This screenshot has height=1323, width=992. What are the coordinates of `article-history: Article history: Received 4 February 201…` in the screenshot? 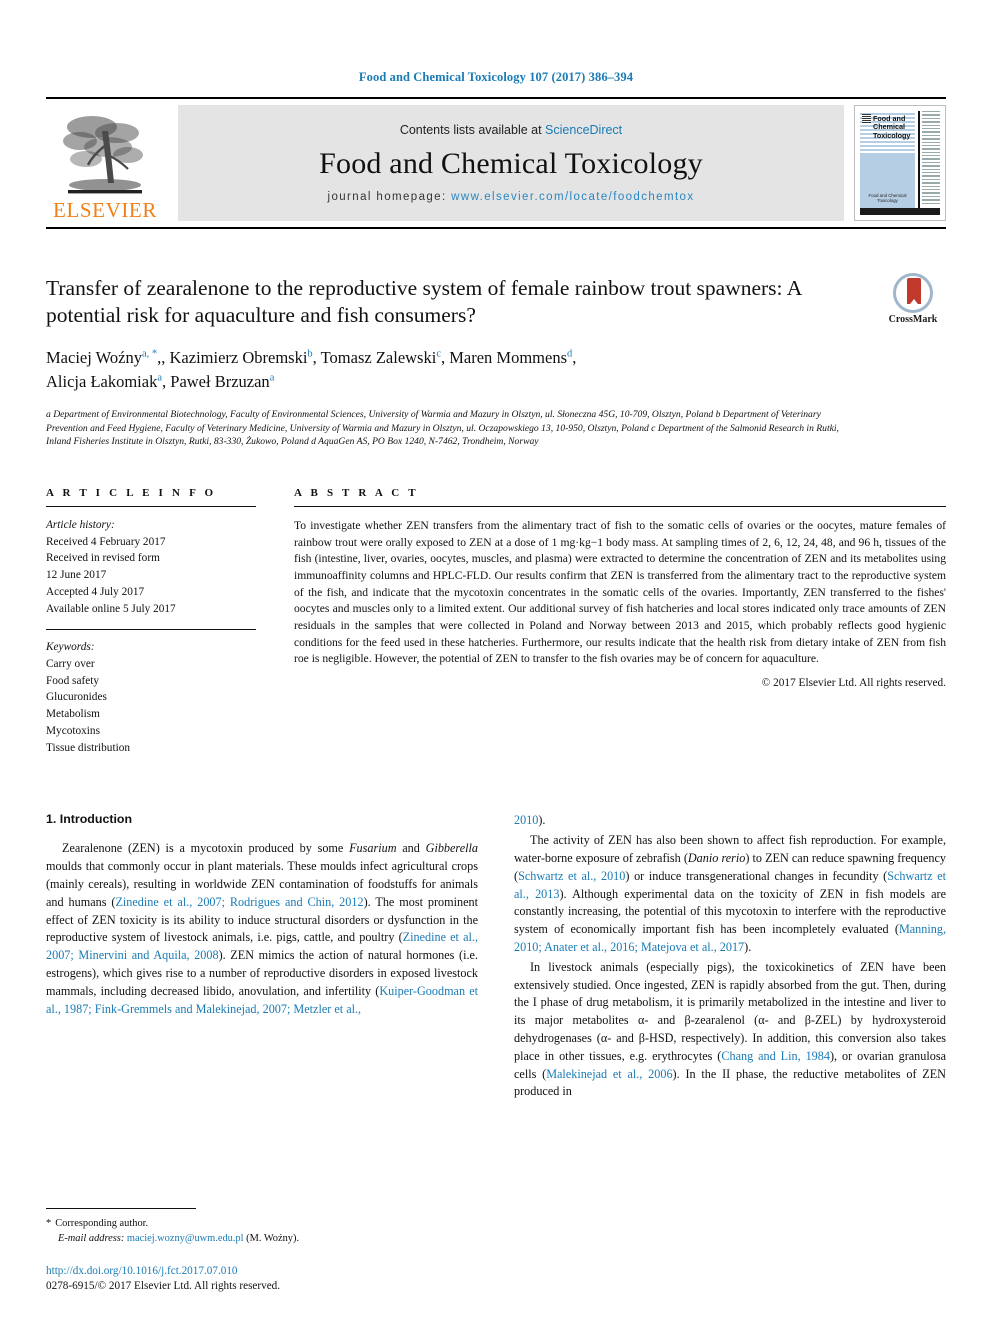 It's located at (151, 567).